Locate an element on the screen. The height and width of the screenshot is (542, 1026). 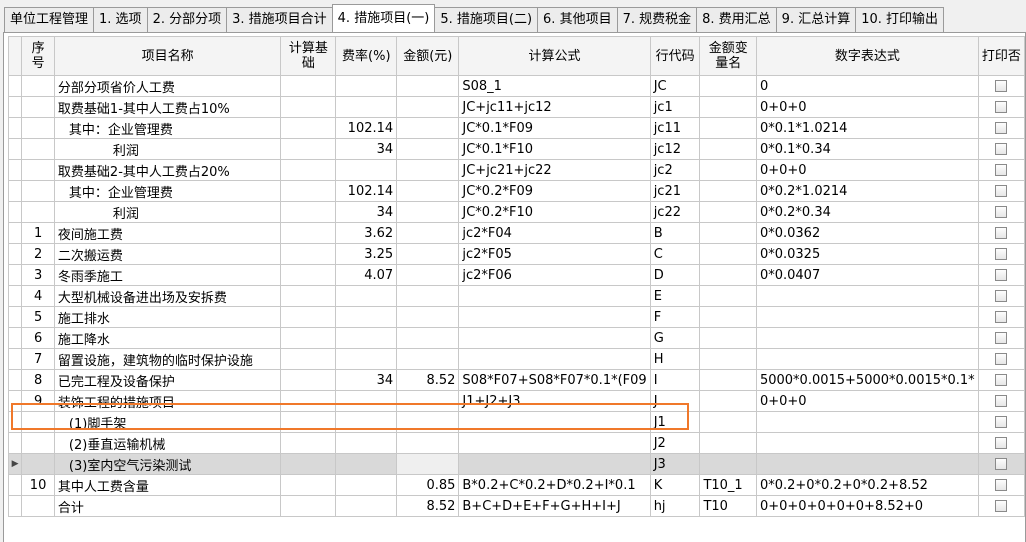
cell-code: B is located at coordinates (675, 233).